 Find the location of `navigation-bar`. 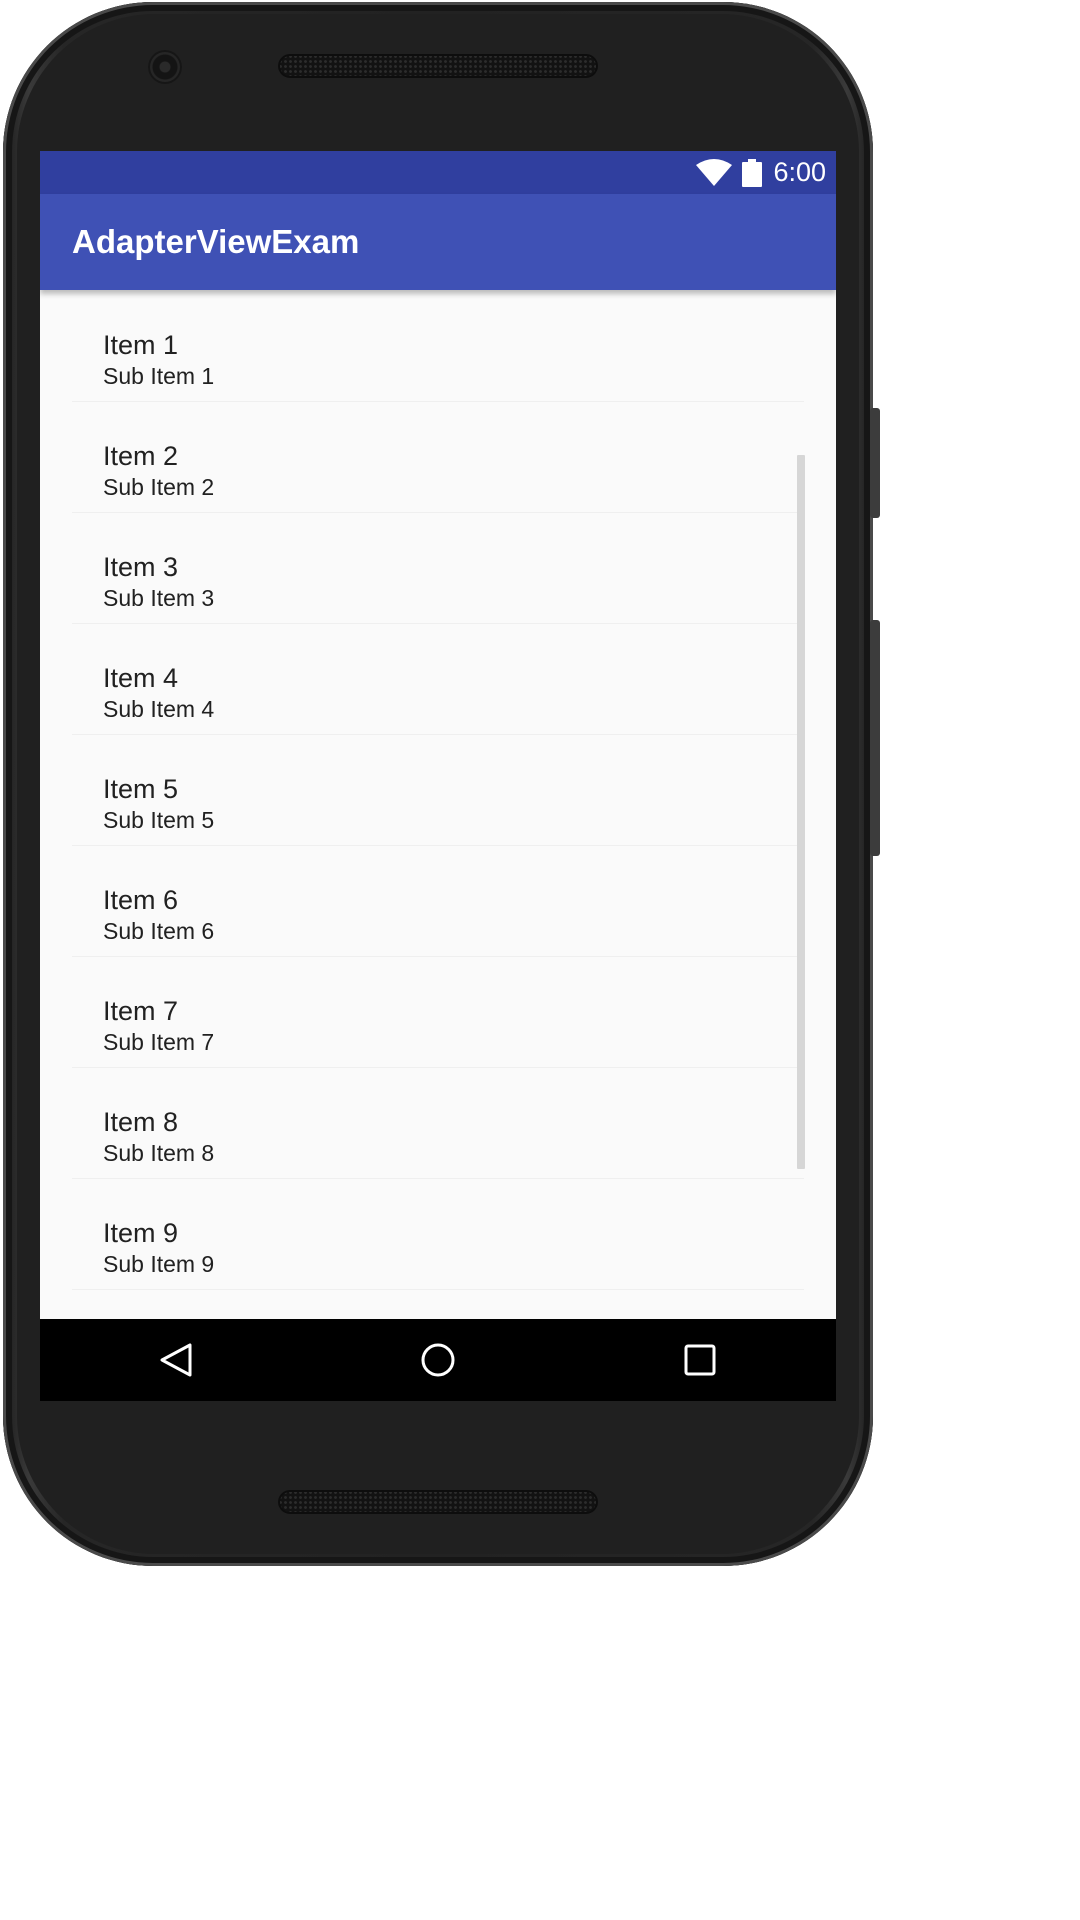

navigation-bar is located at coordinates (438, 1360).